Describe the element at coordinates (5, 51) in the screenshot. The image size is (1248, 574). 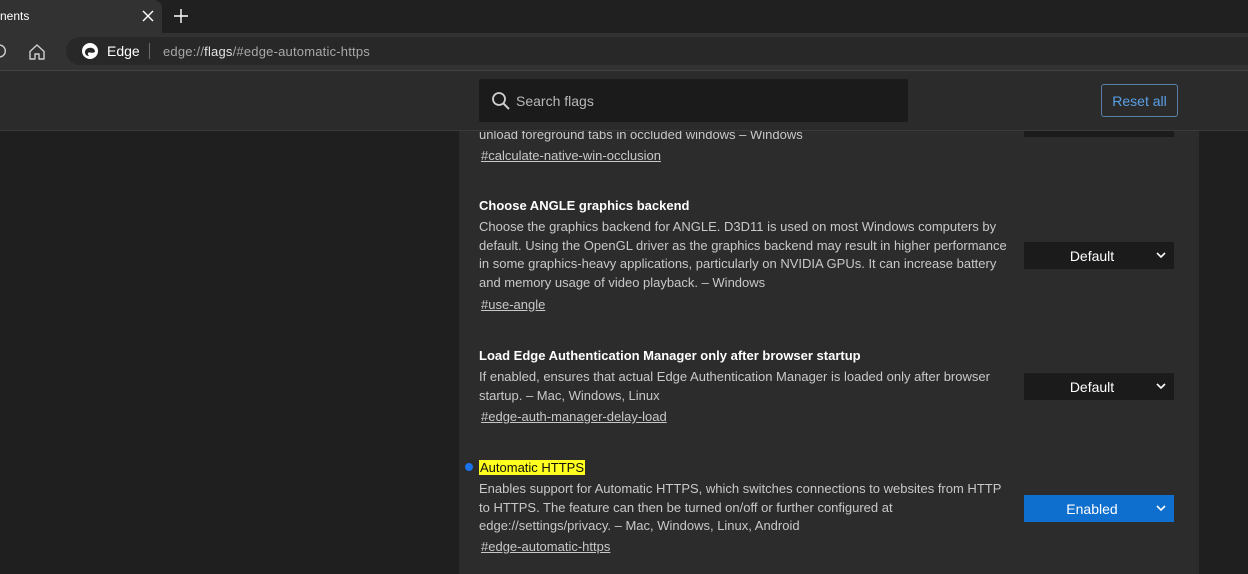
I see `refresh-icon` at that location.